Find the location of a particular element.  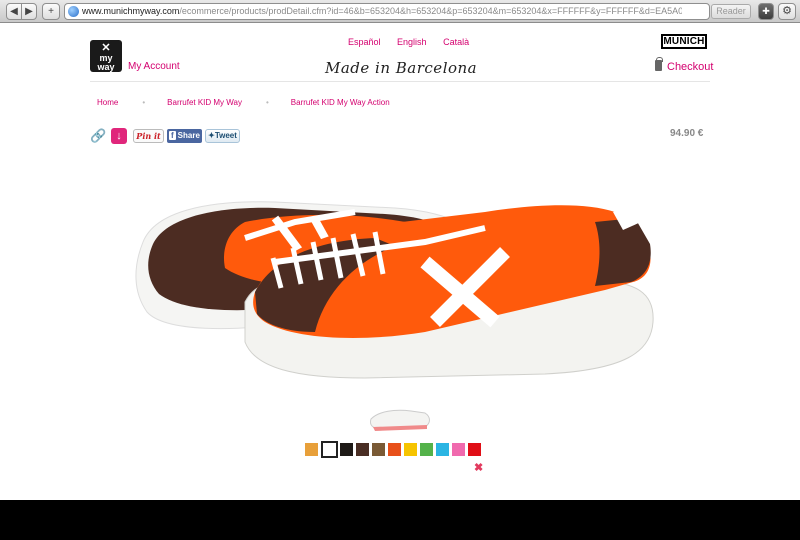

header-divider is located at coordinates (400, 81).